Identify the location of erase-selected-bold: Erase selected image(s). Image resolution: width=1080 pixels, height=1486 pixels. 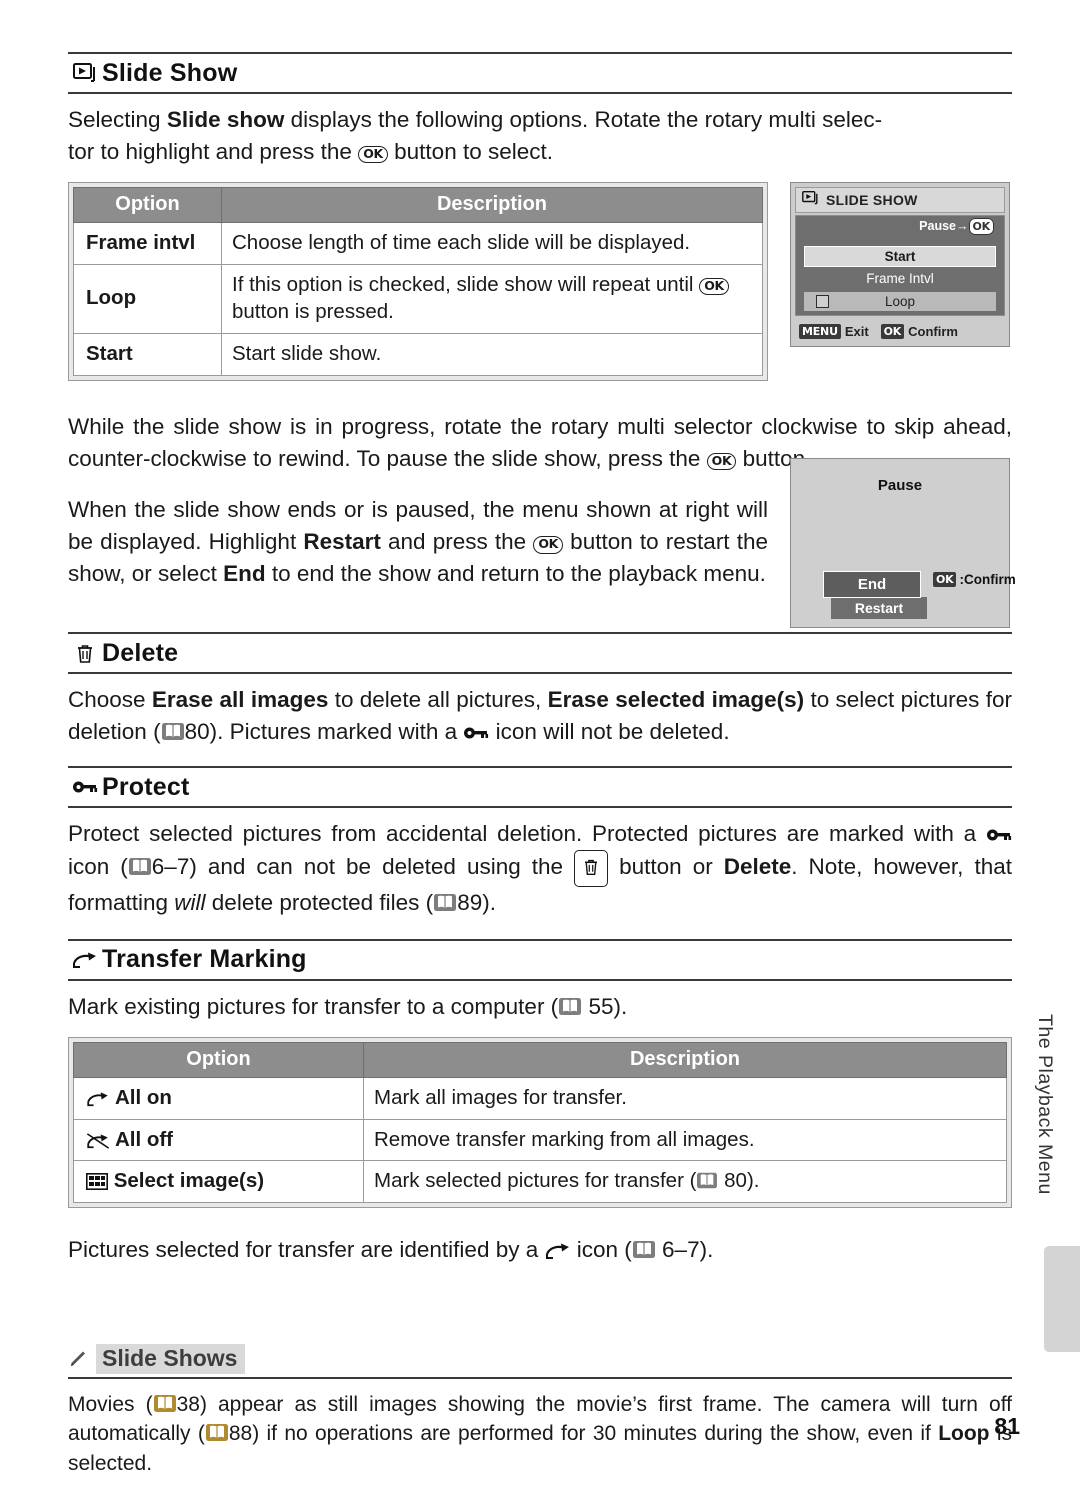
(676, 700).